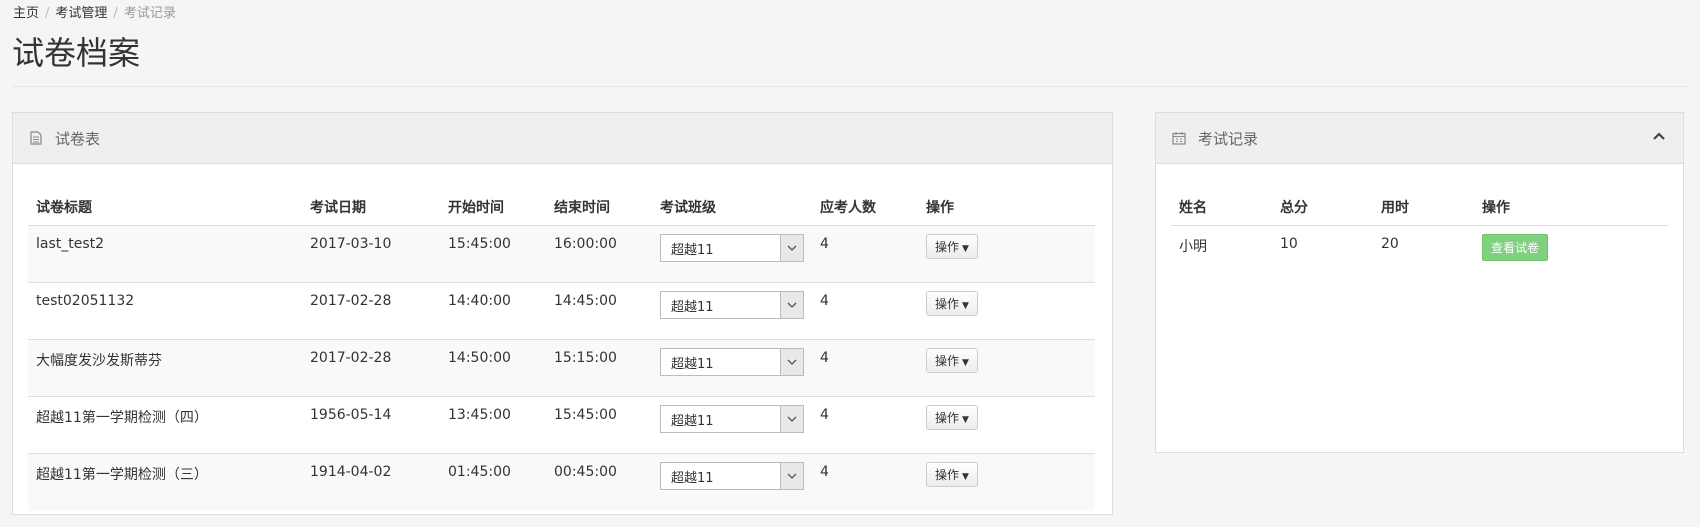 Image resolution: width=1700 pixels, height=527 pixels. I want to click on record-score: 10, so click(1289, 244).